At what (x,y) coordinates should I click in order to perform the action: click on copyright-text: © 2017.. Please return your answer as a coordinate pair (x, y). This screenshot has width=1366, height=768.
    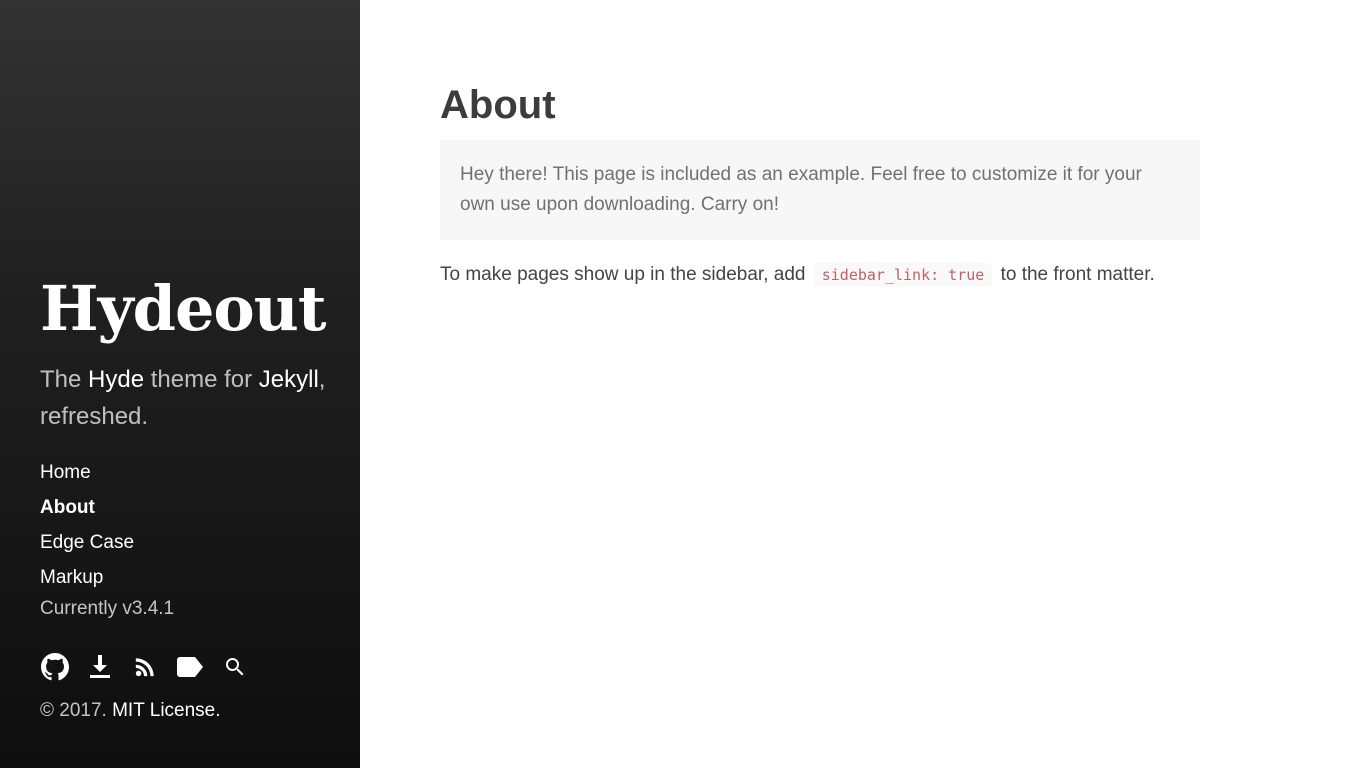
    Looking at the image, I should click on (76, 710).